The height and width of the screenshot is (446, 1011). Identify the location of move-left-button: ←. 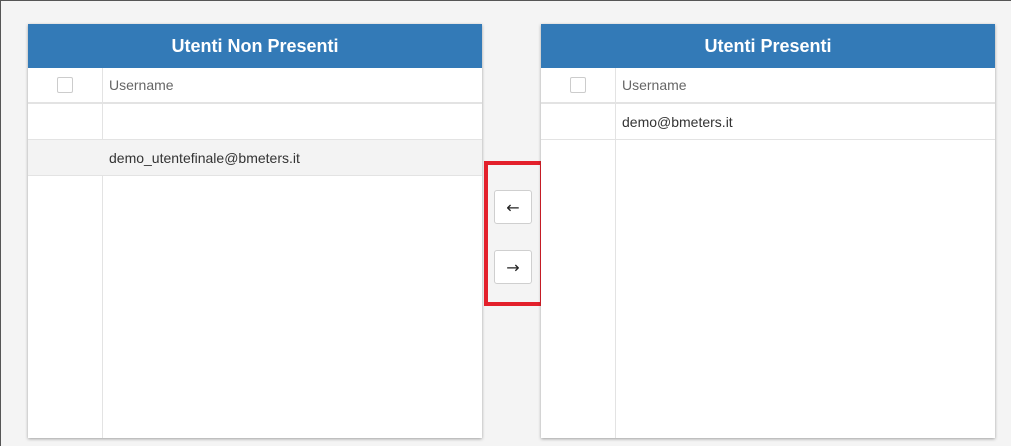
(513, 207).